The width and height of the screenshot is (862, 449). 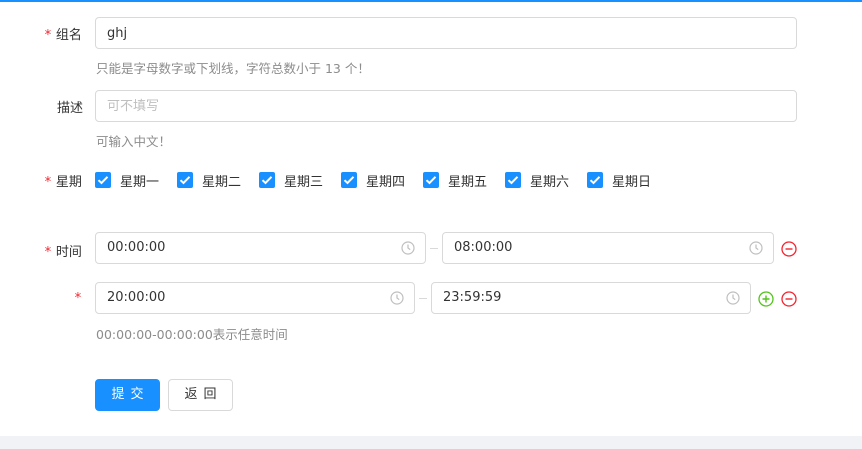 I want to click on time-start-picker: 00:00:00, so click(x=260, y=248).